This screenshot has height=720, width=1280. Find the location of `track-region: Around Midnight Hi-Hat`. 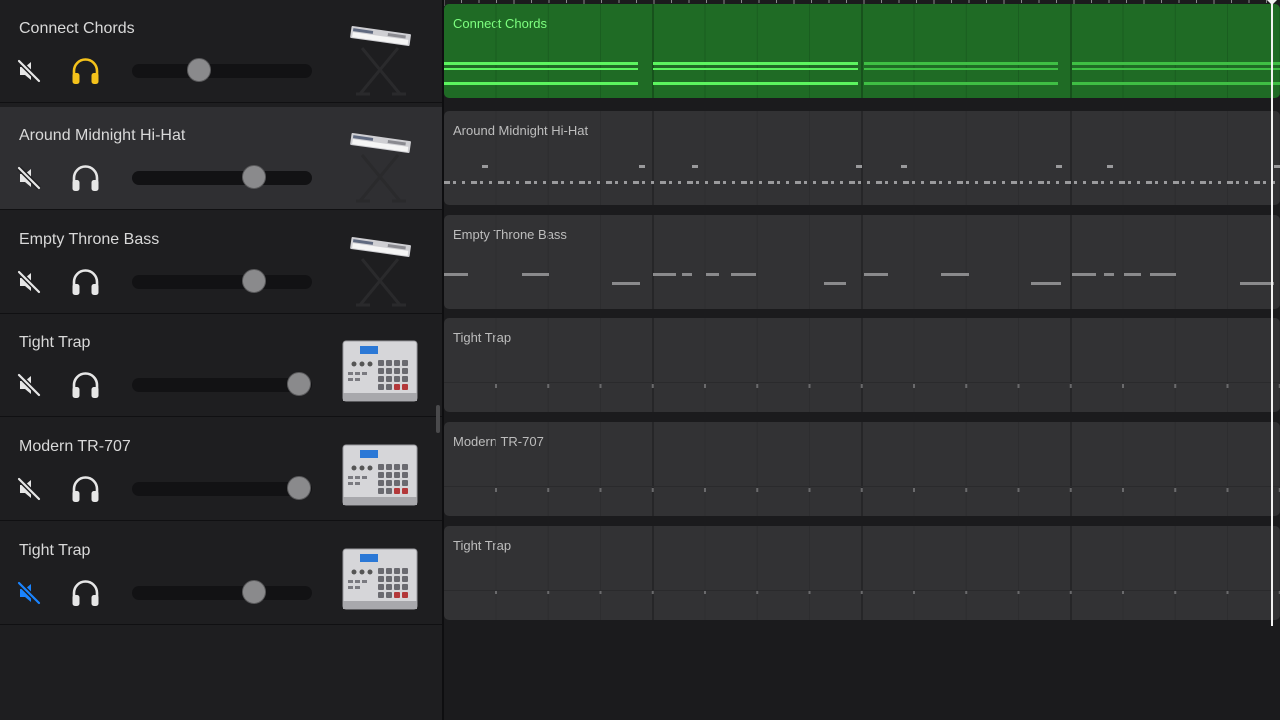

track-region: Around Midnight Hi-Hat is located at coordinates (862, 158).